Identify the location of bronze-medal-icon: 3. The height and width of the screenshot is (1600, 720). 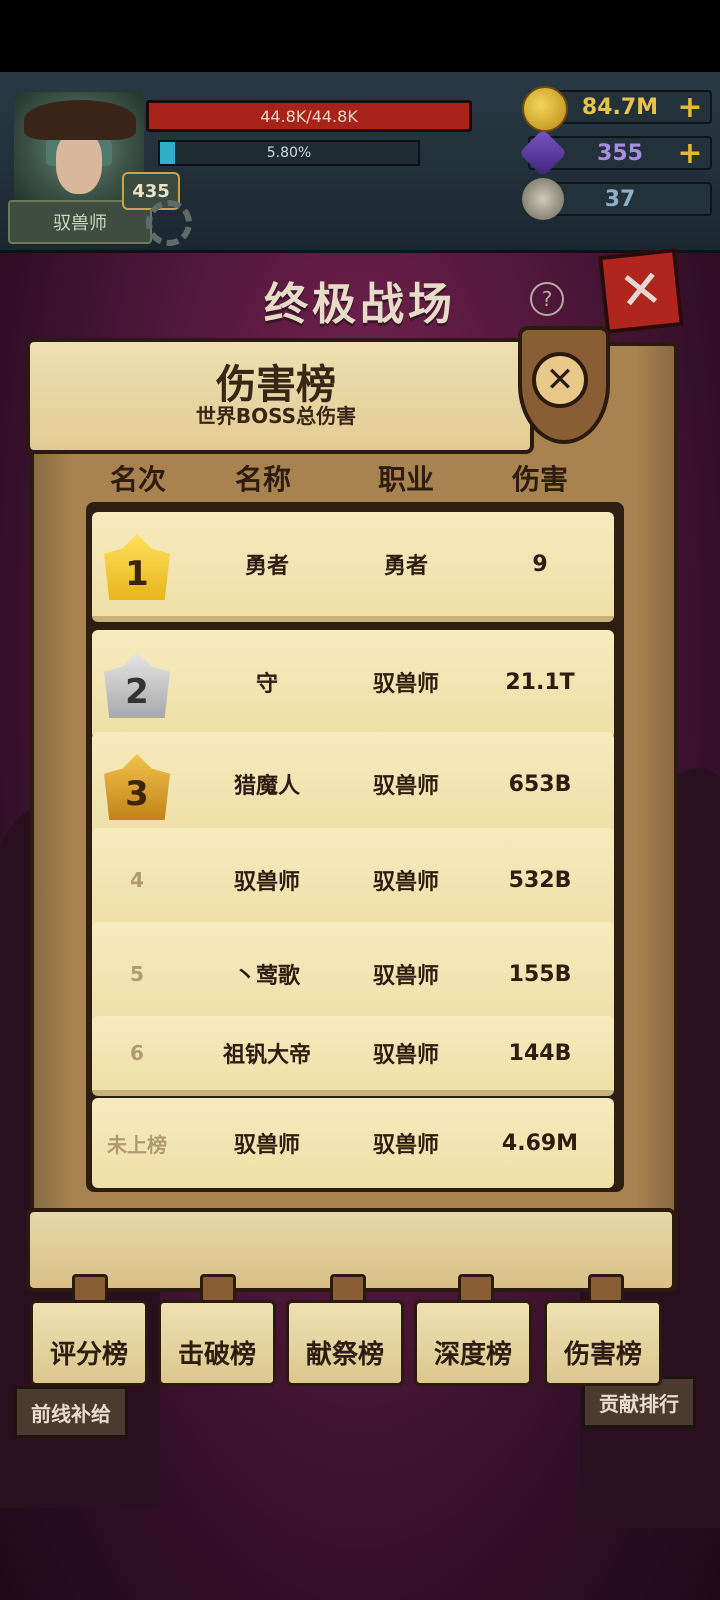
(137, 787).